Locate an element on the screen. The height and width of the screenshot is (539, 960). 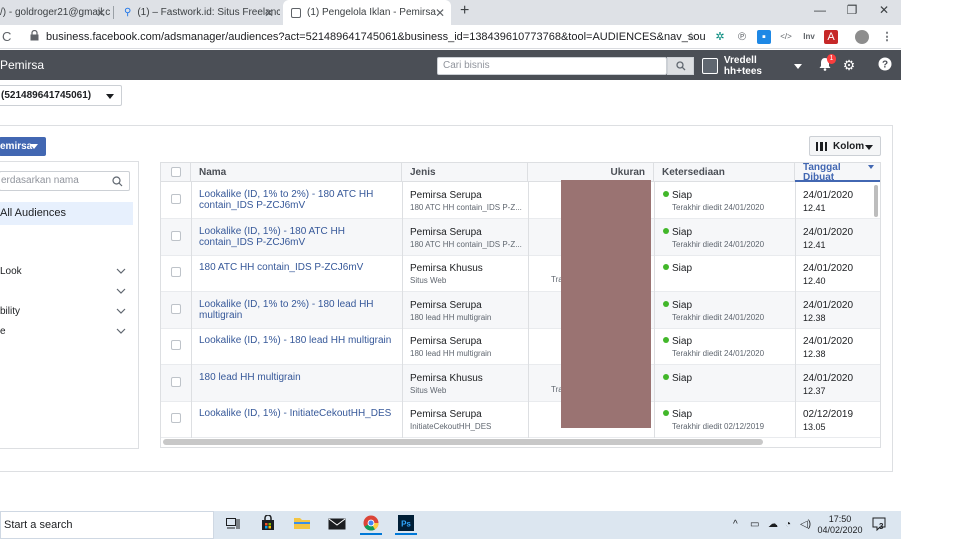
clock-date: 04/02/2020 is located at coordinates (840, 530).